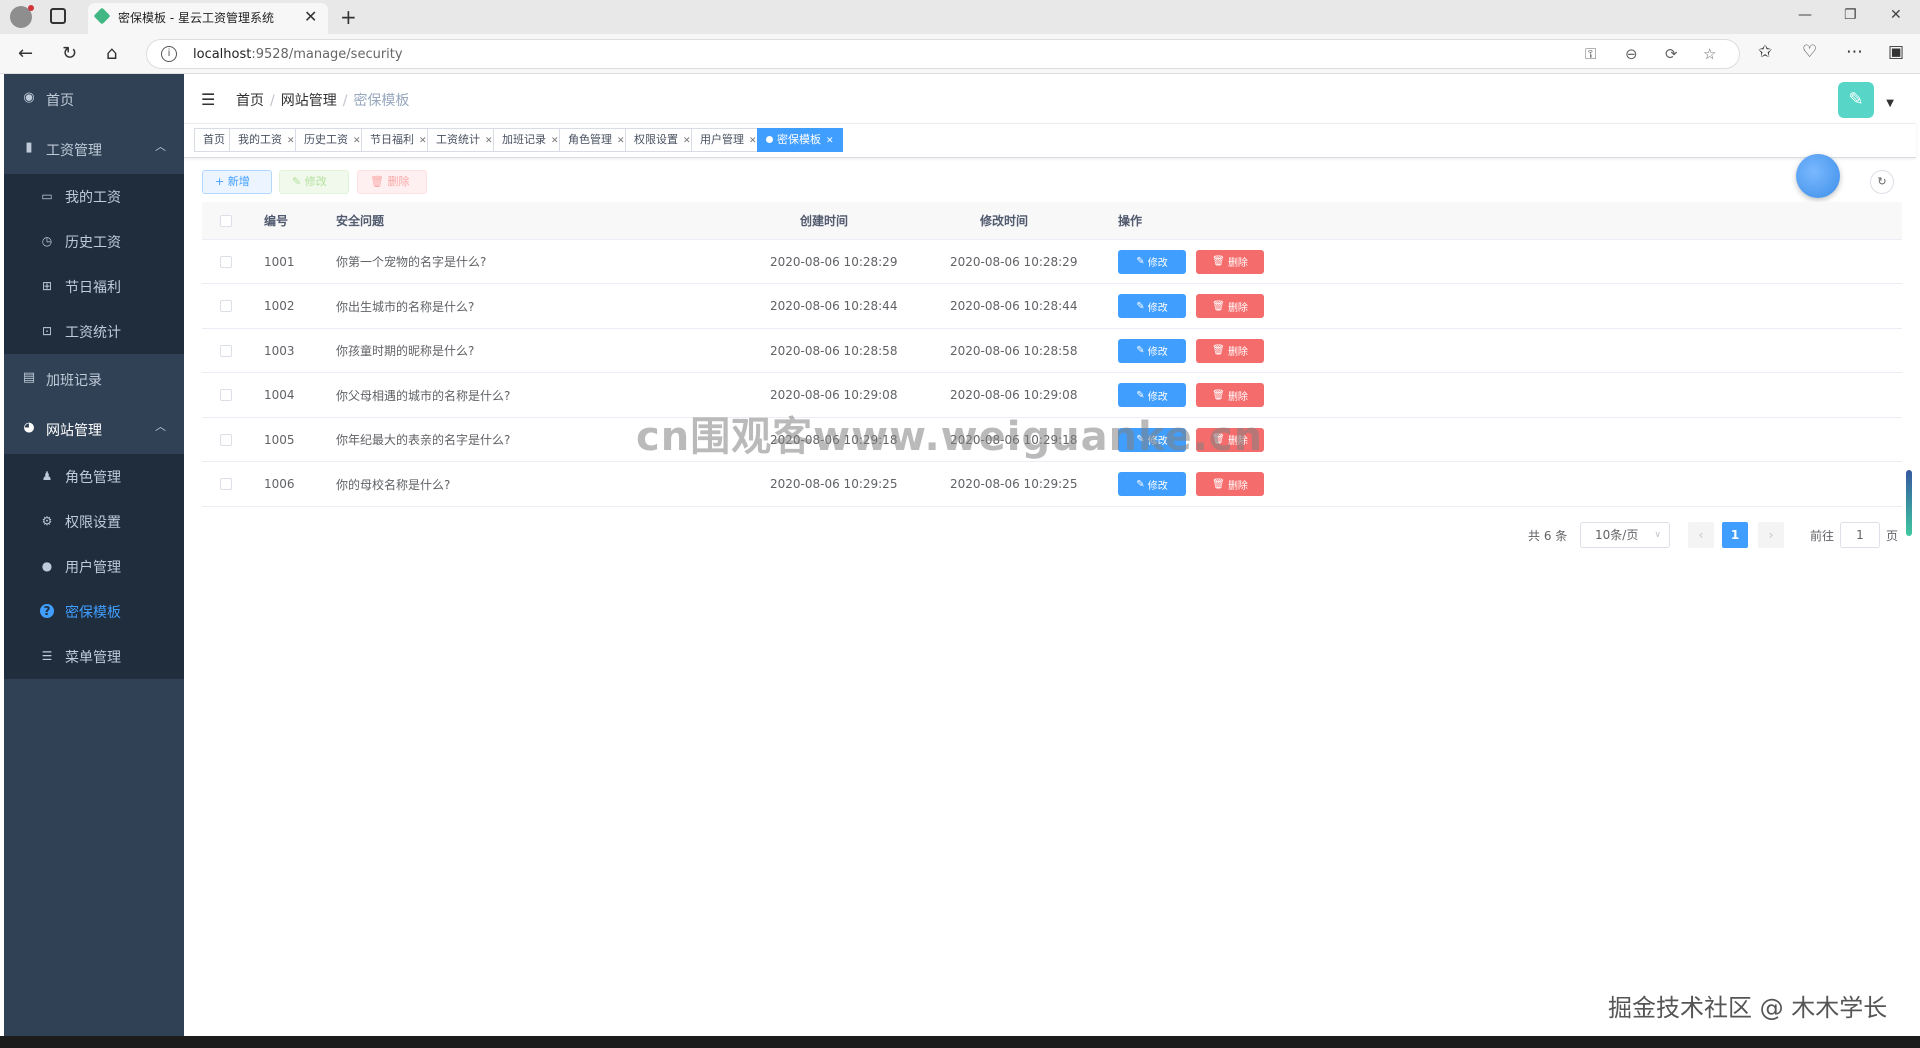  Describe the element at coordinates (214, 140) in the screenshot. I see `tag-home: 首页` at that location.